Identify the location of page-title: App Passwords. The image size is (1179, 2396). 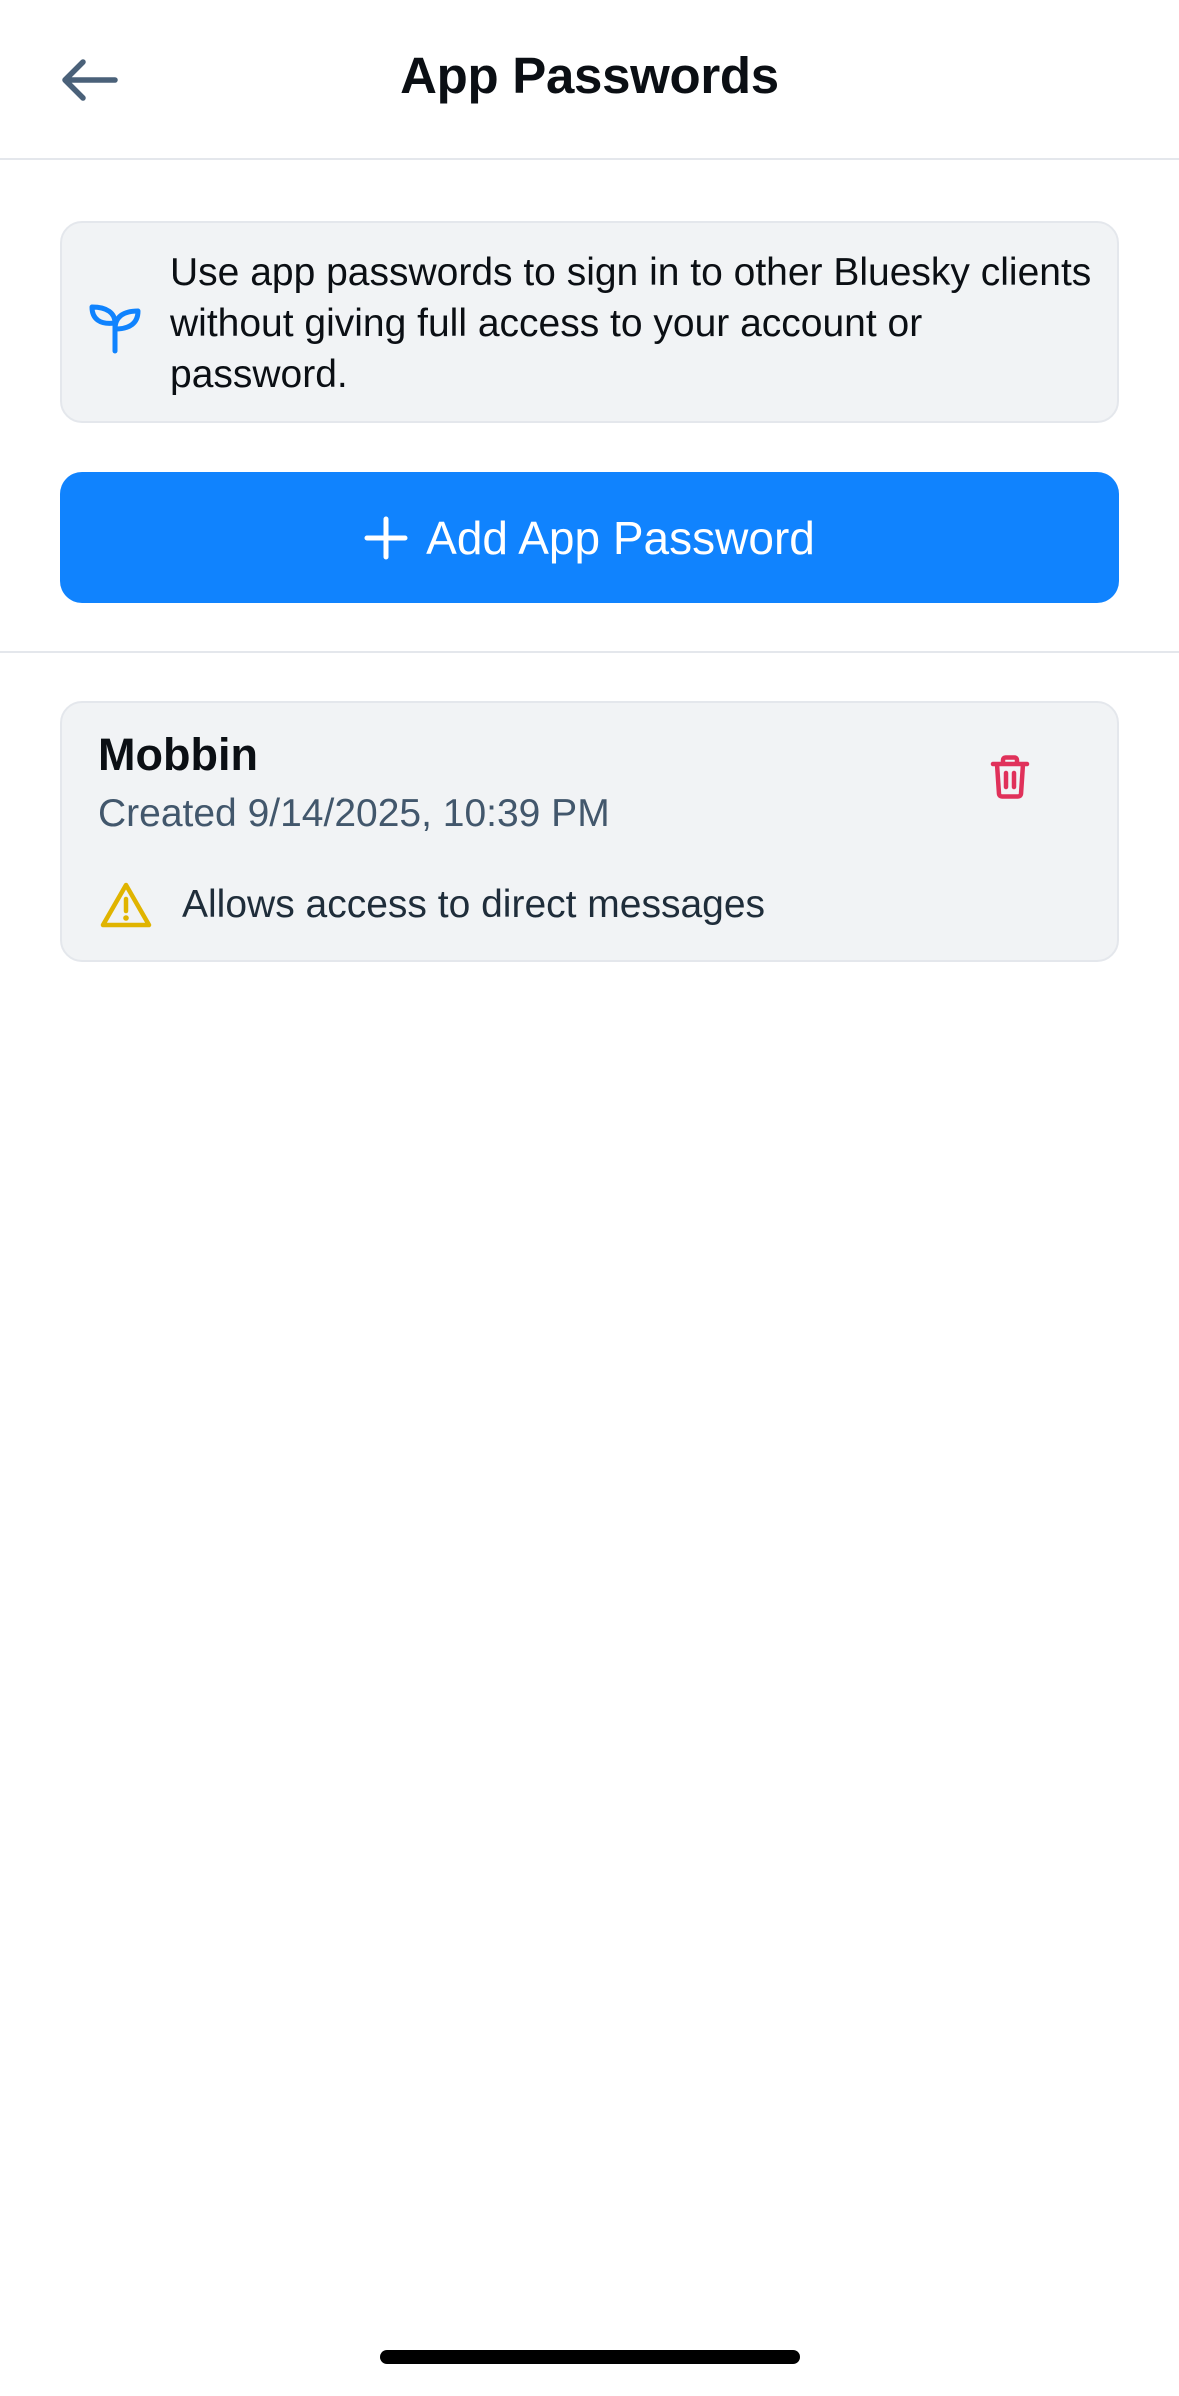
(589, 75).